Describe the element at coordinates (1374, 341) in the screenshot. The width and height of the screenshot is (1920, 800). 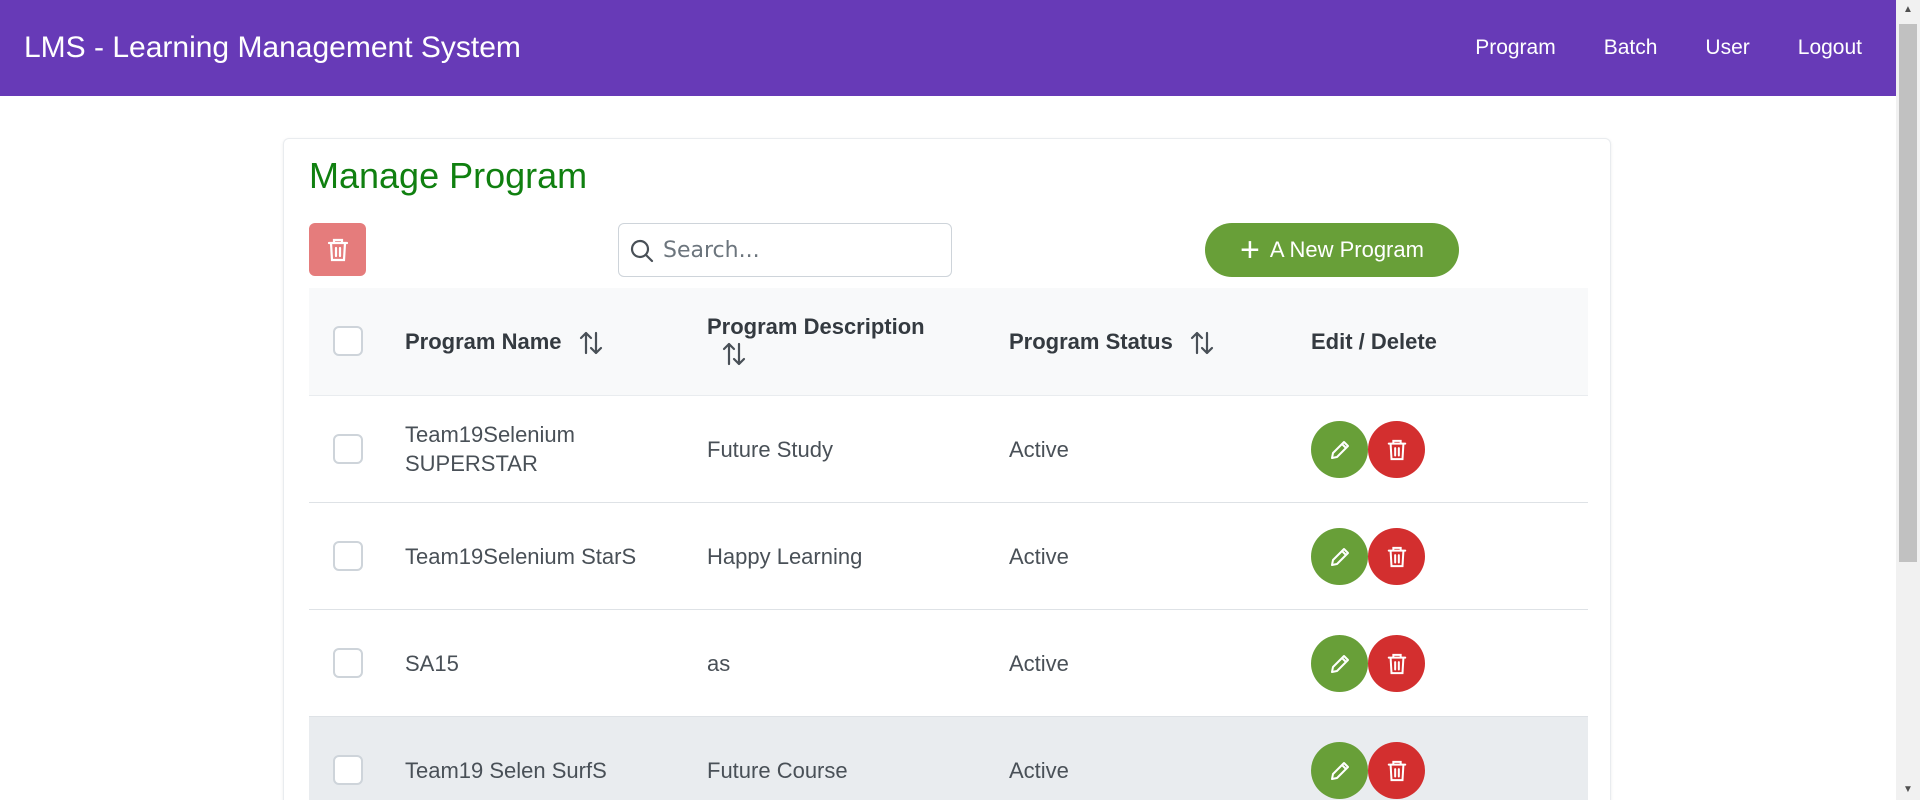
I see `header-edit-delete: Edit / Delete` at that location.